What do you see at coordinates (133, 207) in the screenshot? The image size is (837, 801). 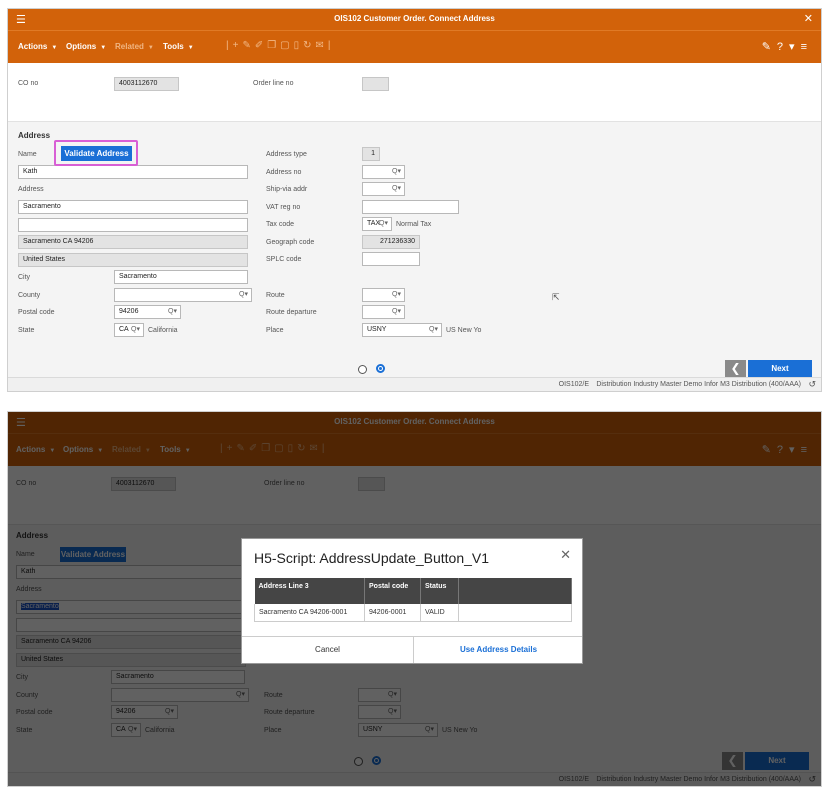 I see `address-line1-field: Sacramento` at bounding box center [133, 207].